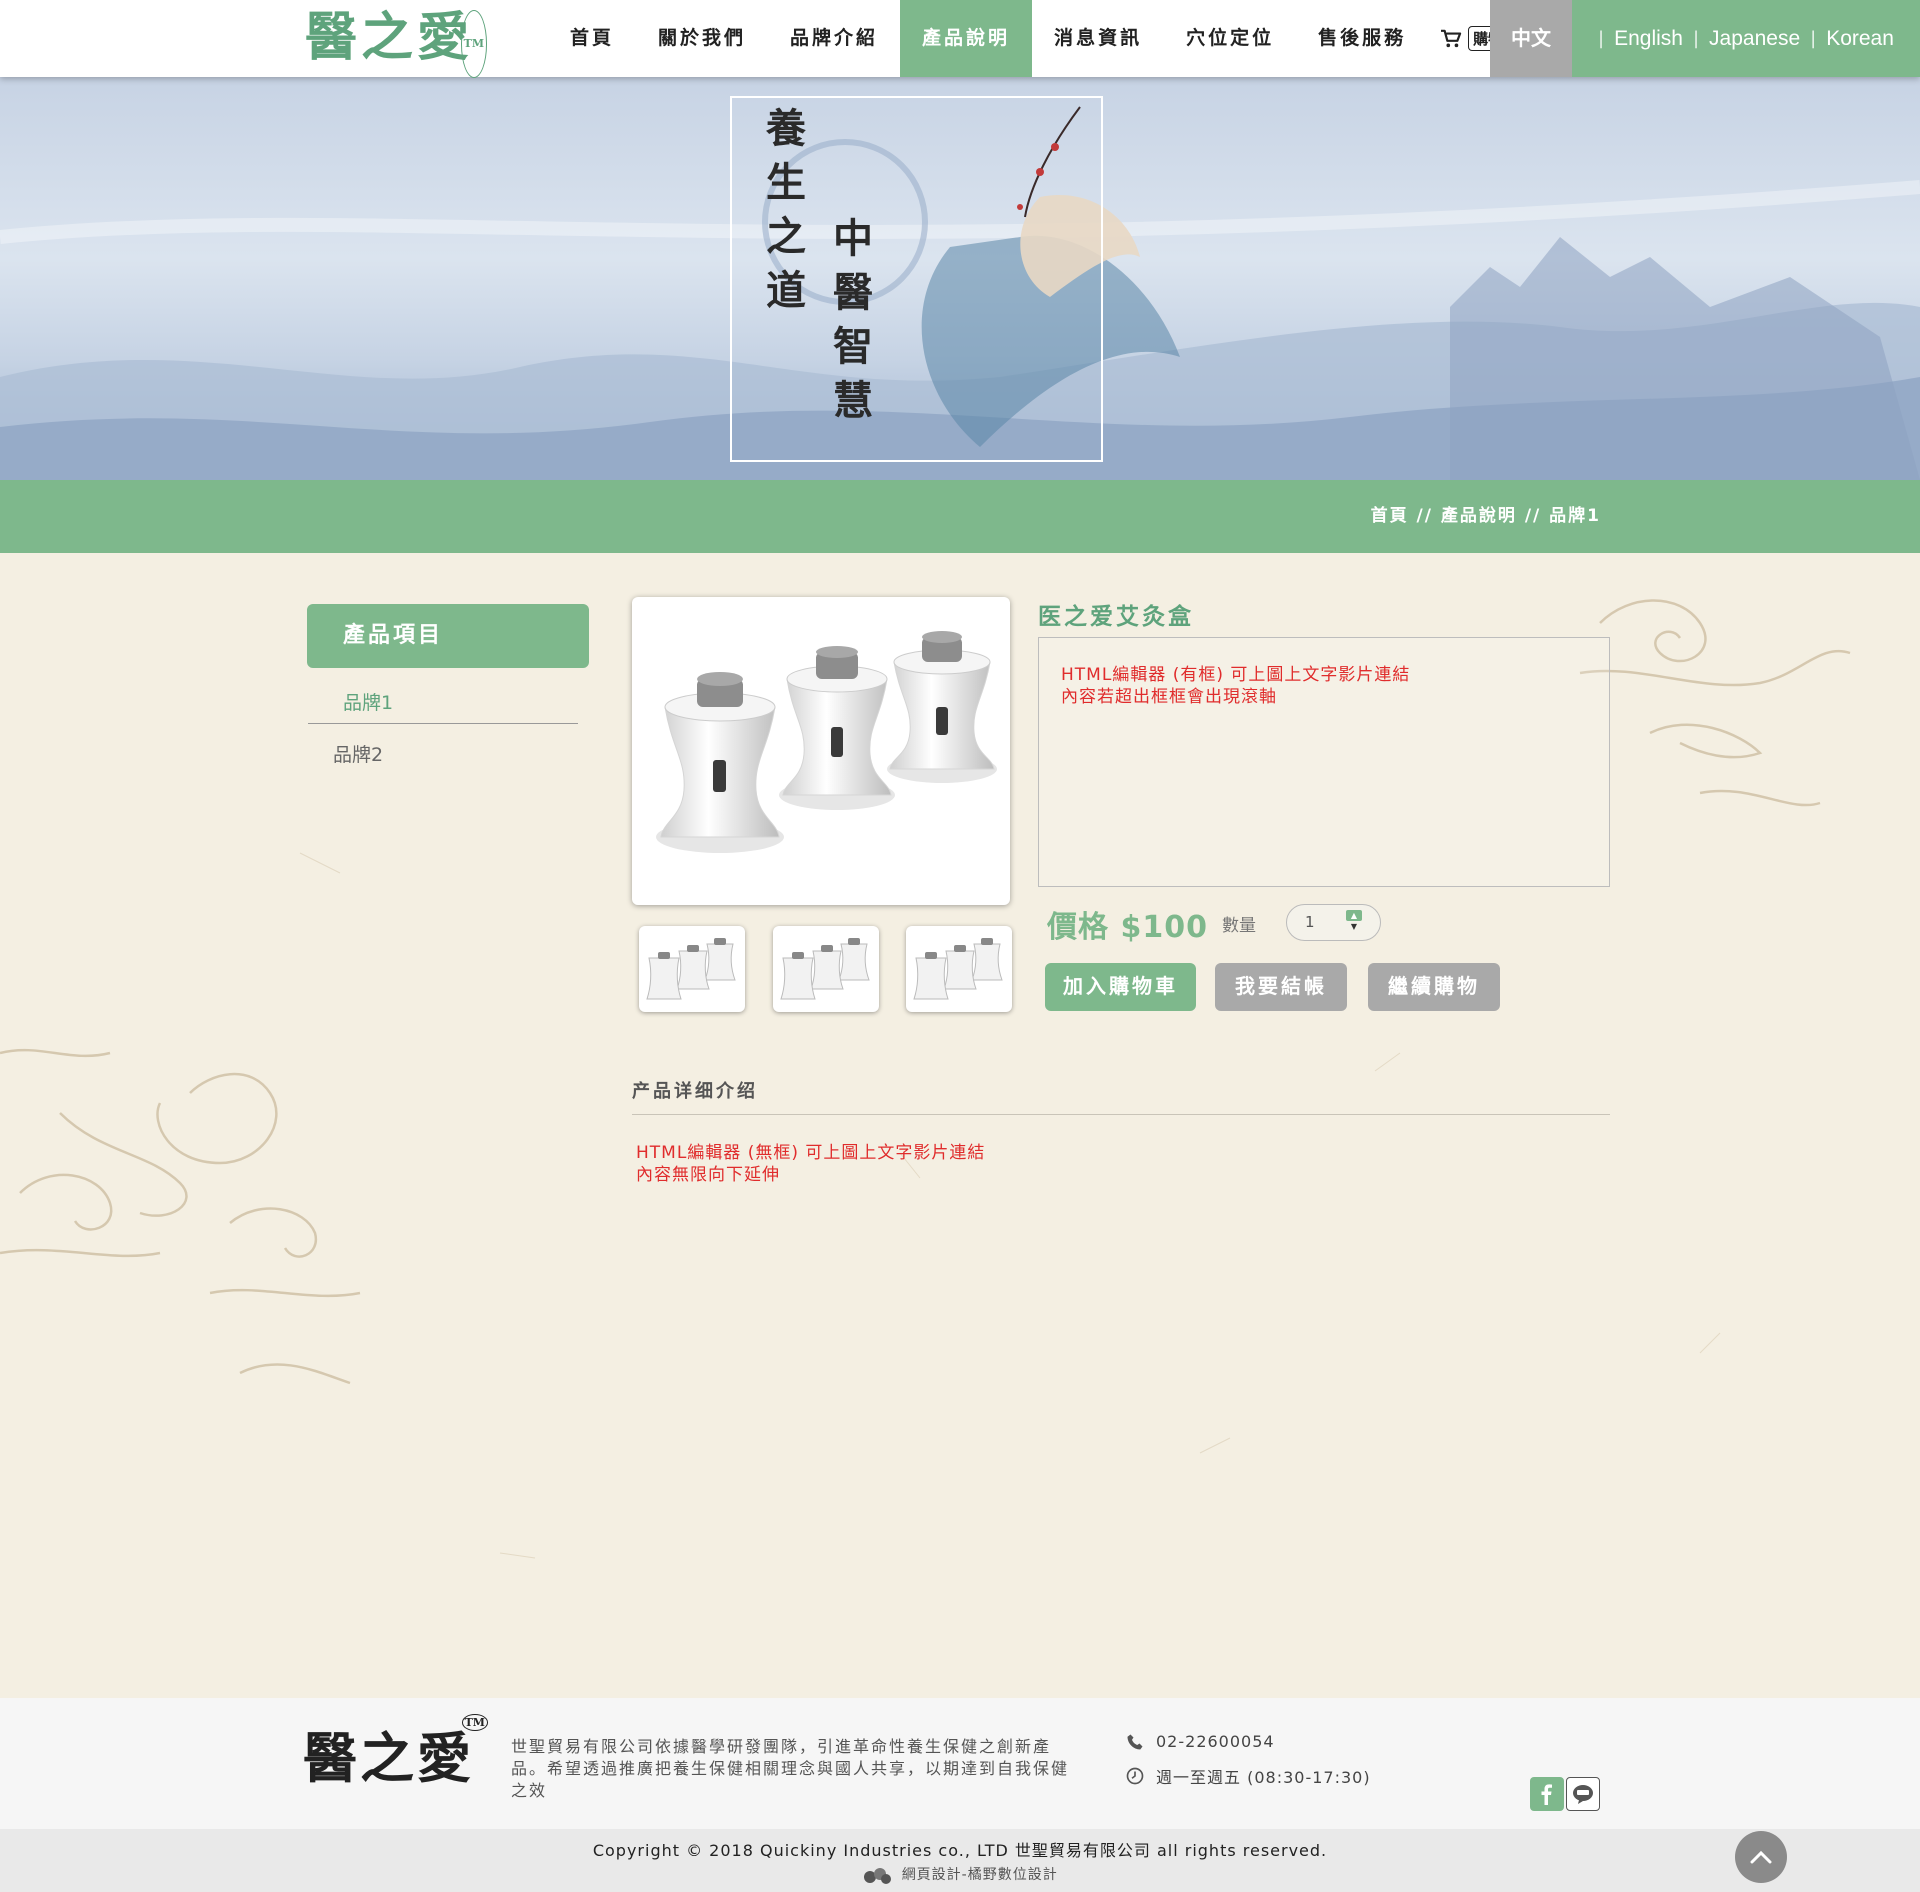 The width and height of the screenshot is (1920, 1892). I want to click on product-detail-body: HTML編輯器 (無框) 可上圖上文字影片連結 內容無限向下延伸, so click(810, 1164).